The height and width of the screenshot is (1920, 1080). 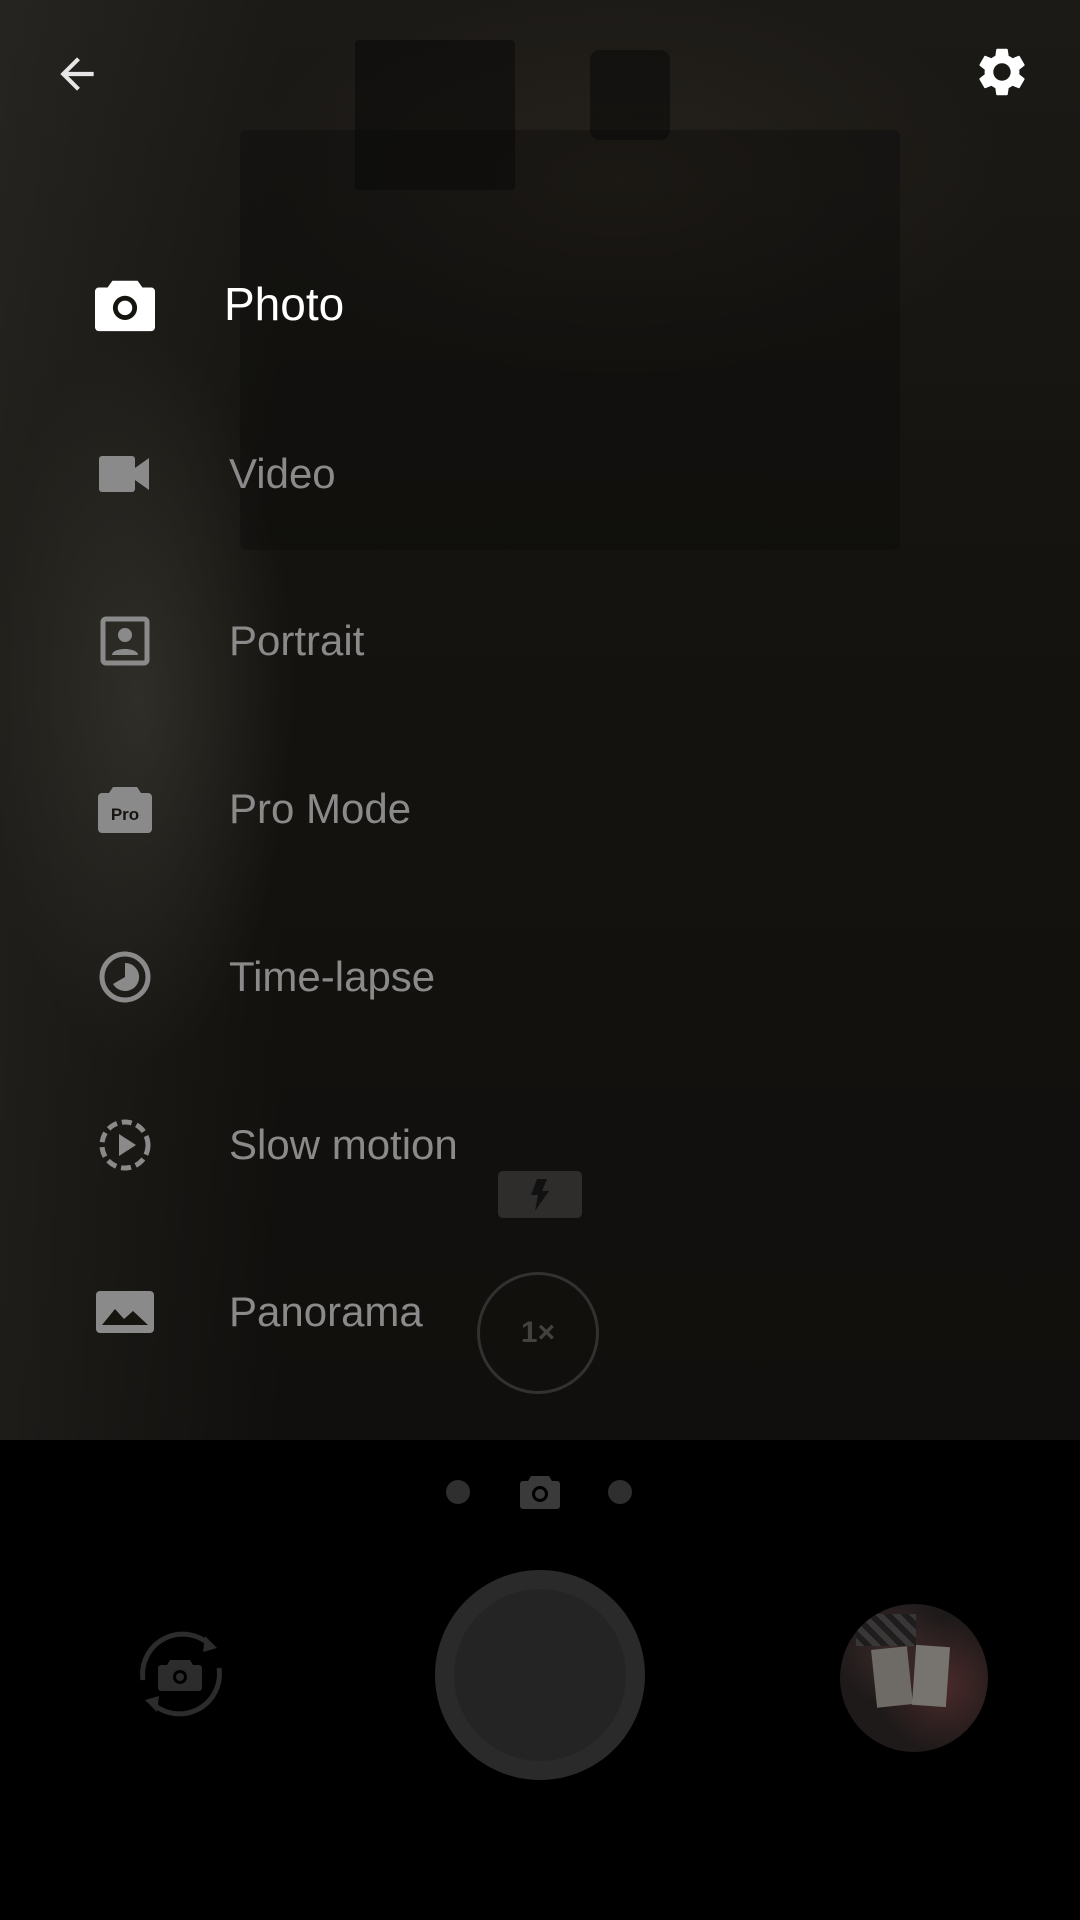 I want to click on mode-indicator-dot-left, so click(x=458, y=1492).